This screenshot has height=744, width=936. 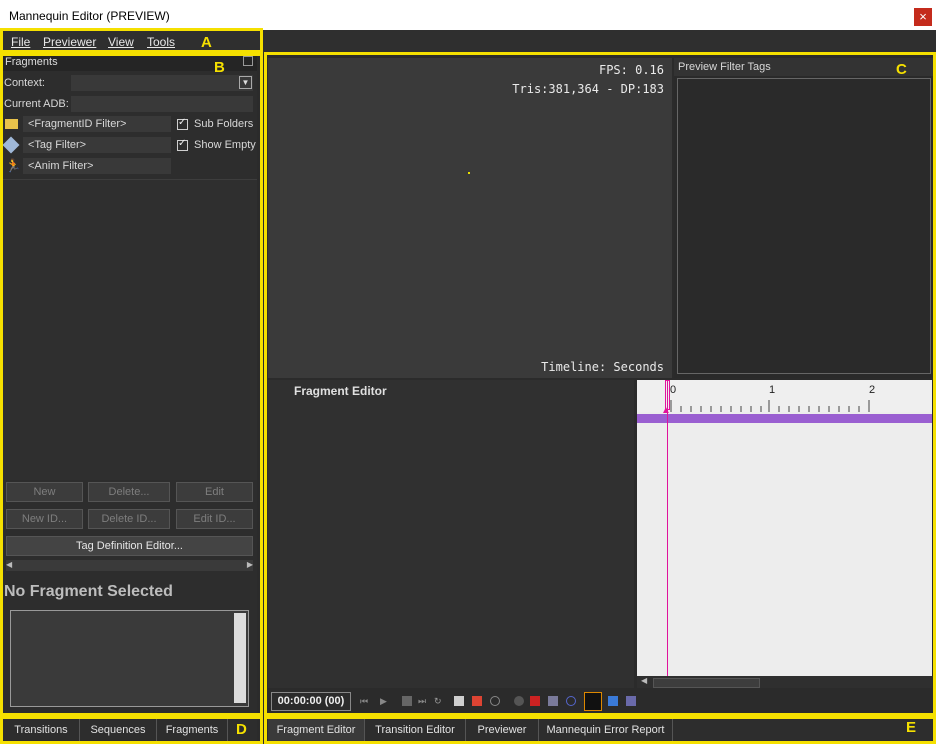 What do you see at coordinates (770, 406) in the screenshot?
I see `ruler-ticks` at bounding box center [770, 406].